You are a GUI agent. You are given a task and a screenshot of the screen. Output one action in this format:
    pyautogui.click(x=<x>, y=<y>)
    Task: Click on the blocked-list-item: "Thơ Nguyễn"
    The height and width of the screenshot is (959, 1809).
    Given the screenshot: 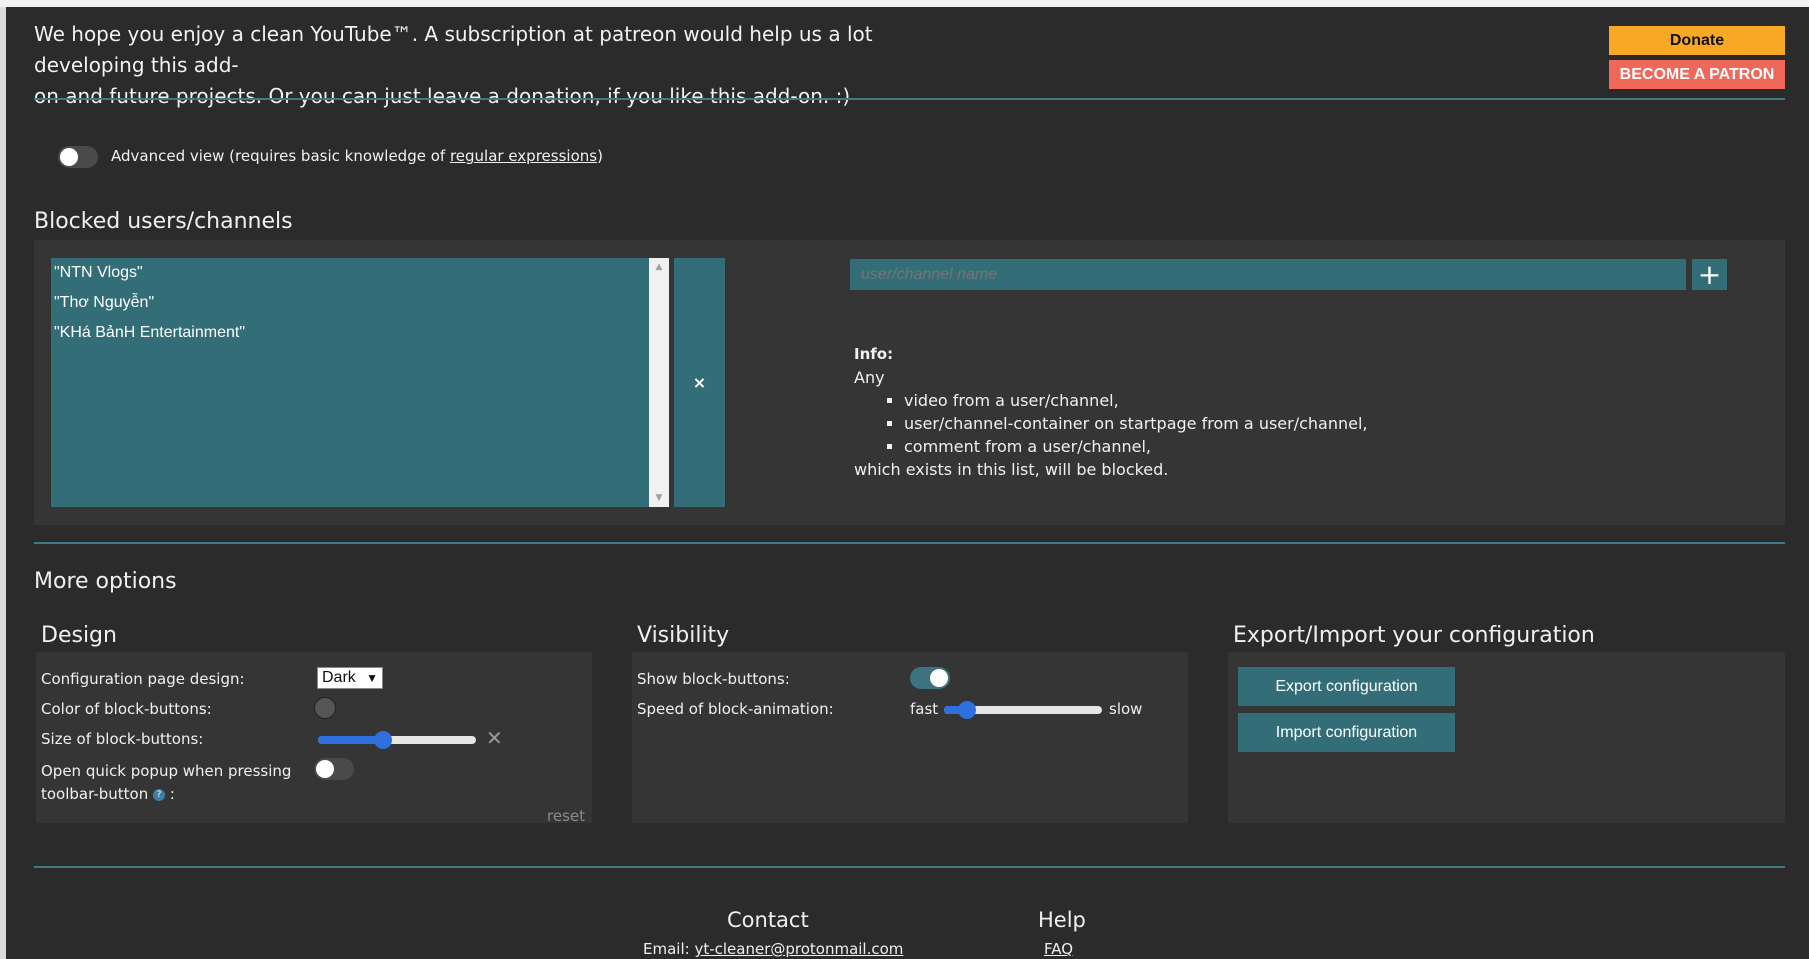 What is the action you would take?
    pyautogui.click(x=360, y=305)
    